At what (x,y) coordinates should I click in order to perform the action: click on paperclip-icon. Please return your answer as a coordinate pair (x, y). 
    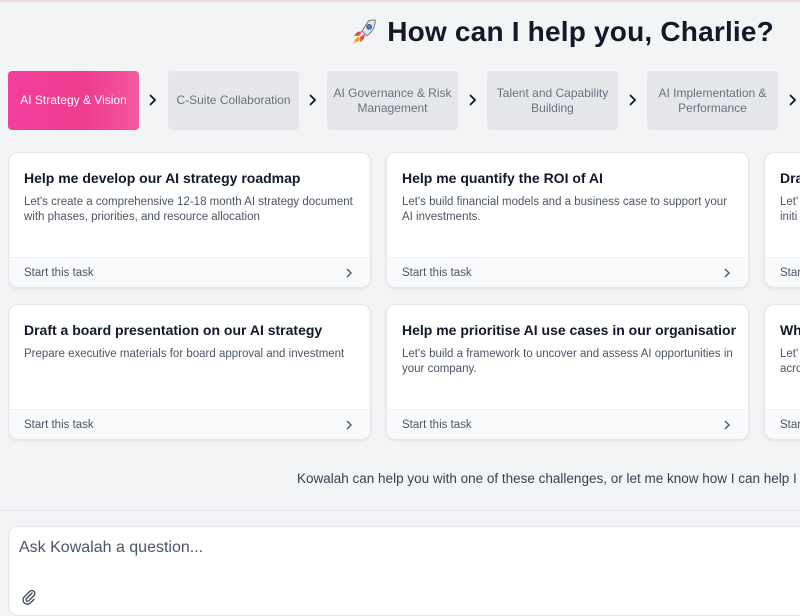
    Looking at the image, I should click on (29, 597).